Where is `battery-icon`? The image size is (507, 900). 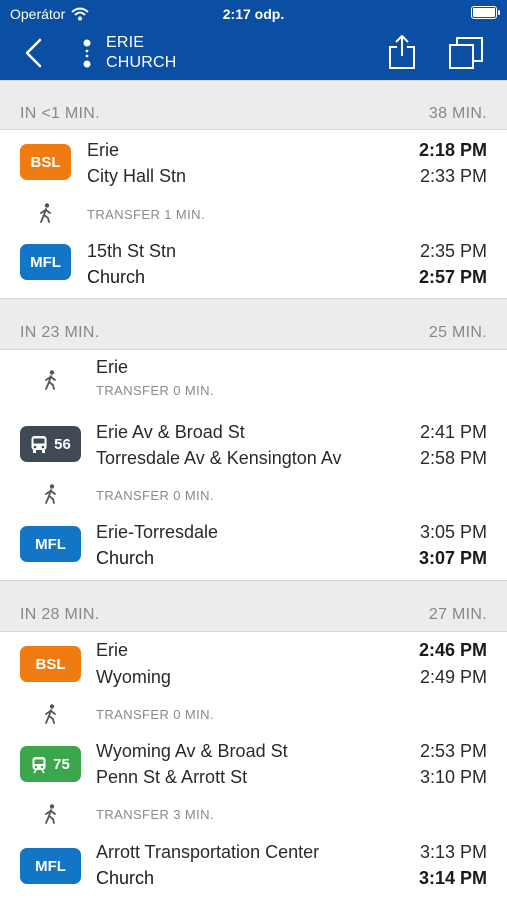
battery-icon is located at coordinates (485, 12).